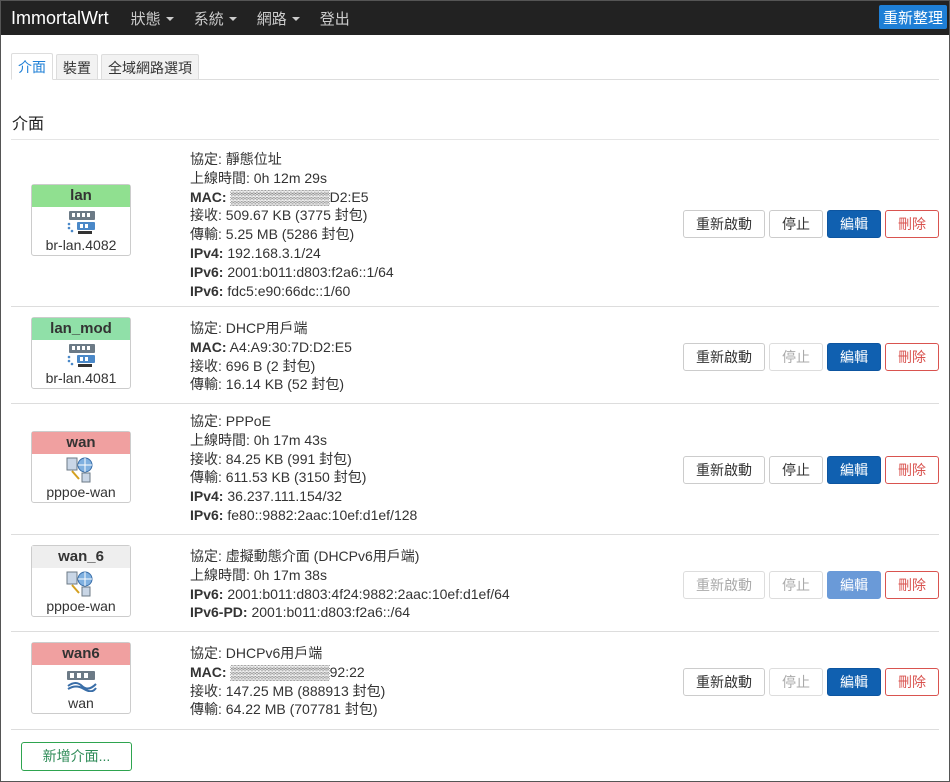 This screenshot has width=950, height=782. What do you see at coordinates (288, 439) in the screenshot?
I see `info-value: 0h 17m 43s` at bounding box center [288, 439].